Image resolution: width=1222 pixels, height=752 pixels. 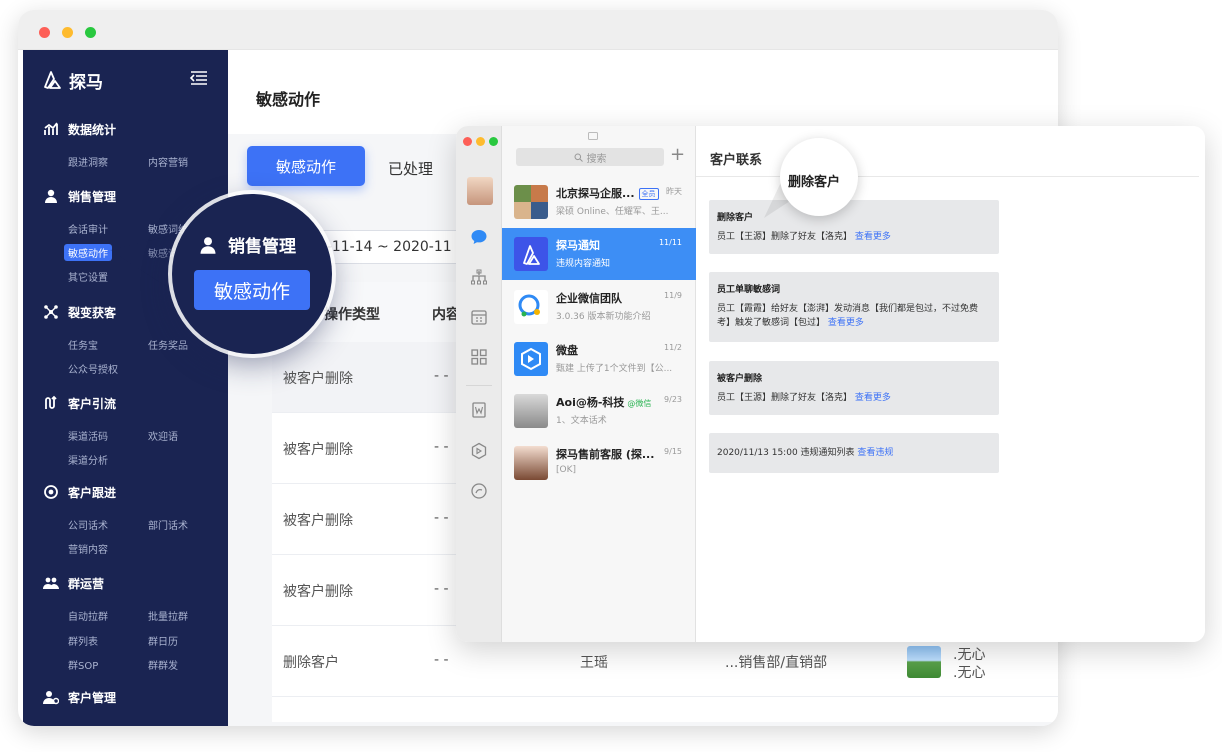 I want to click on conversation-name: 北京探马企服... 全员, so click(x=607, y=193).